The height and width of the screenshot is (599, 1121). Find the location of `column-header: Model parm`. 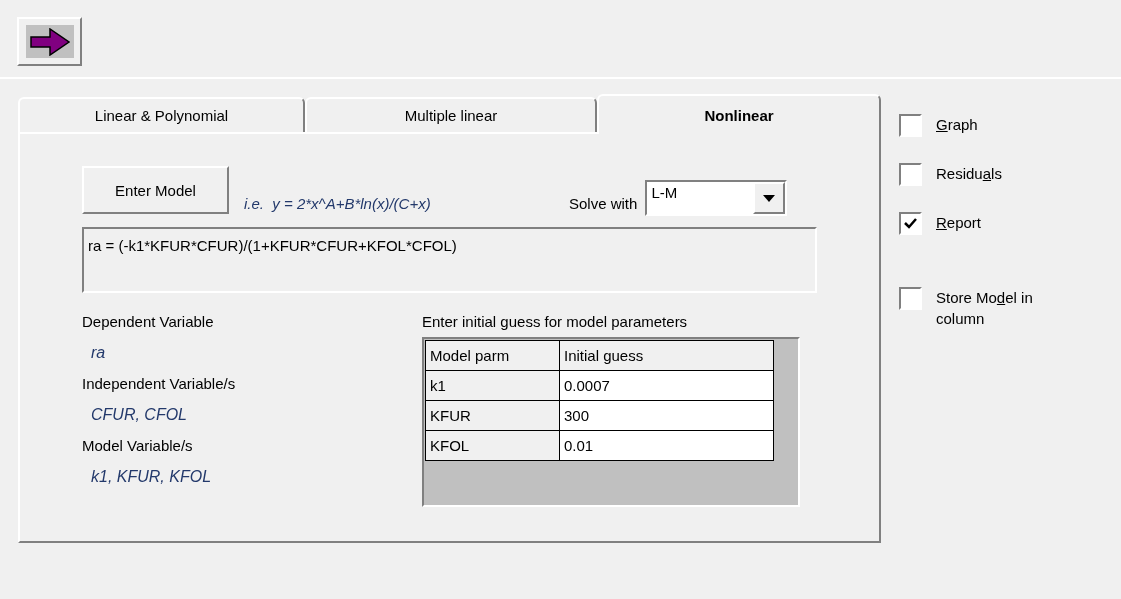

column-header: Model parm is located at coordinates (492, 355).